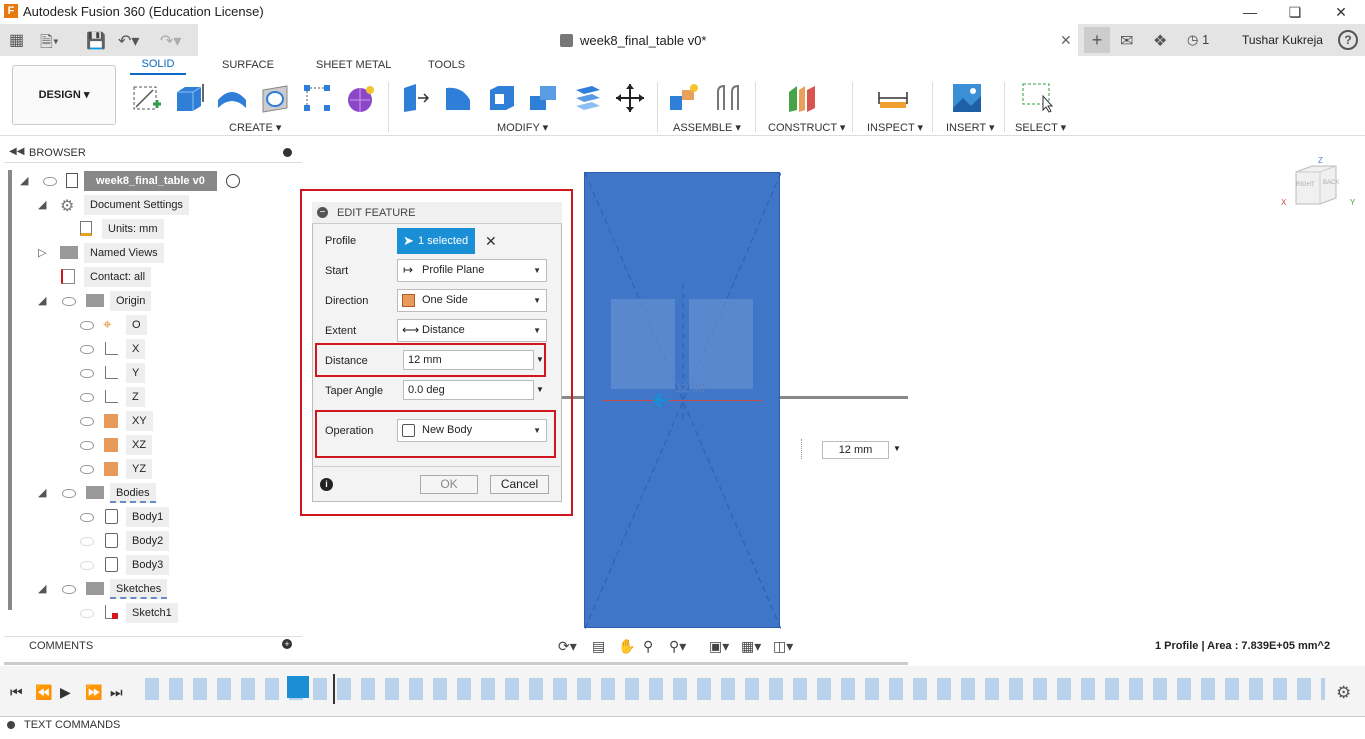 The image size is (1365, 739). What do you see at coordinates (458, 98) in the screenshot?
I see `fillet-icon` at bounding box center [458, 98].